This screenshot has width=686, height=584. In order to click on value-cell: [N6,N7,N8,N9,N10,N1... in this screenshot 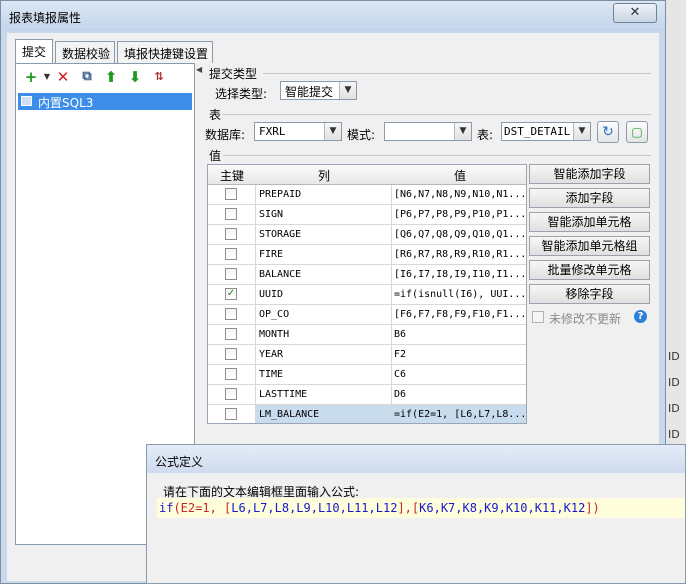, I will do `click(459, 194)`.